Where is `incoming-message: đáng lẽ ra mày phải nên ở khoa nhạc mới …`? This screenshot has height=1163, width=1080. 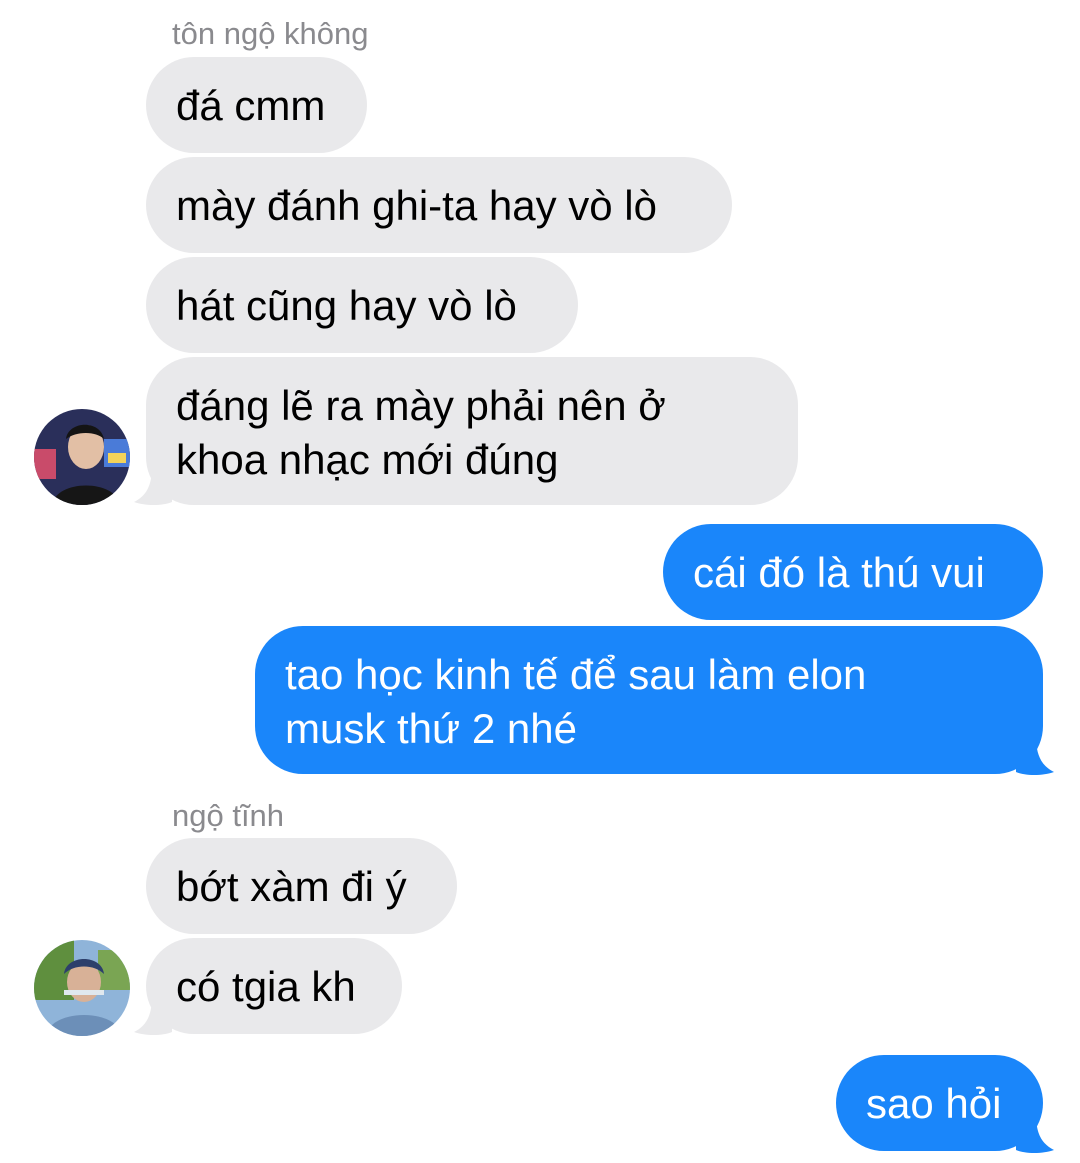
incoming-message: đáng lẽ ra mày phải nên ở khoa nhạc mới … is located at coordinates (472, 431).